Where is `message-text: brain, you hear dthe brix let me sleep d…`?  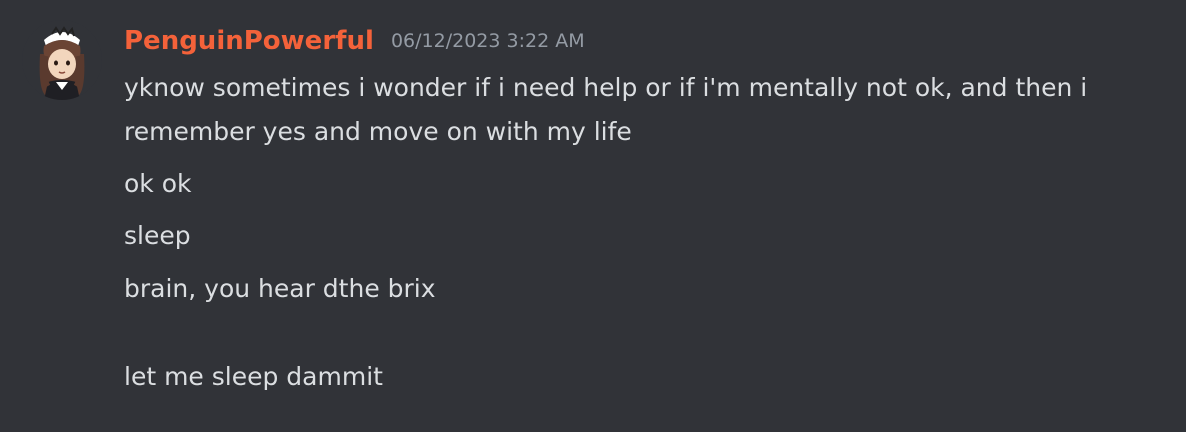
message-text: brain, you hear dthe brix let me sleep d… is located at coordinates (280, 332).